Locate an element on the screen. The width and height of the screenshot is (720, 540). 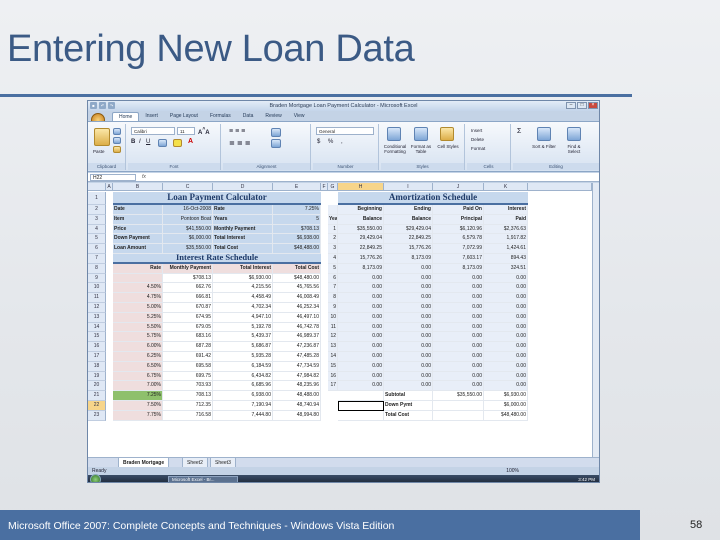
borders-icon is located at coordinates (162, 143).